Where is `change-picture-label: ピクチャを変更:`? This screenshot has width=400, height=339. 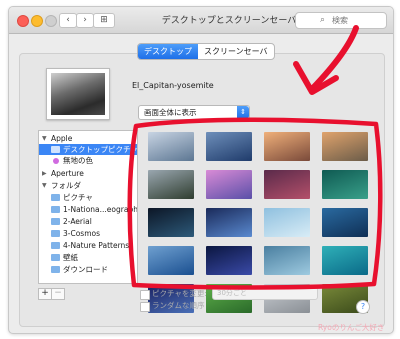 change-picture-label: ピクチャを変更: is located at coordinates (179, 293).